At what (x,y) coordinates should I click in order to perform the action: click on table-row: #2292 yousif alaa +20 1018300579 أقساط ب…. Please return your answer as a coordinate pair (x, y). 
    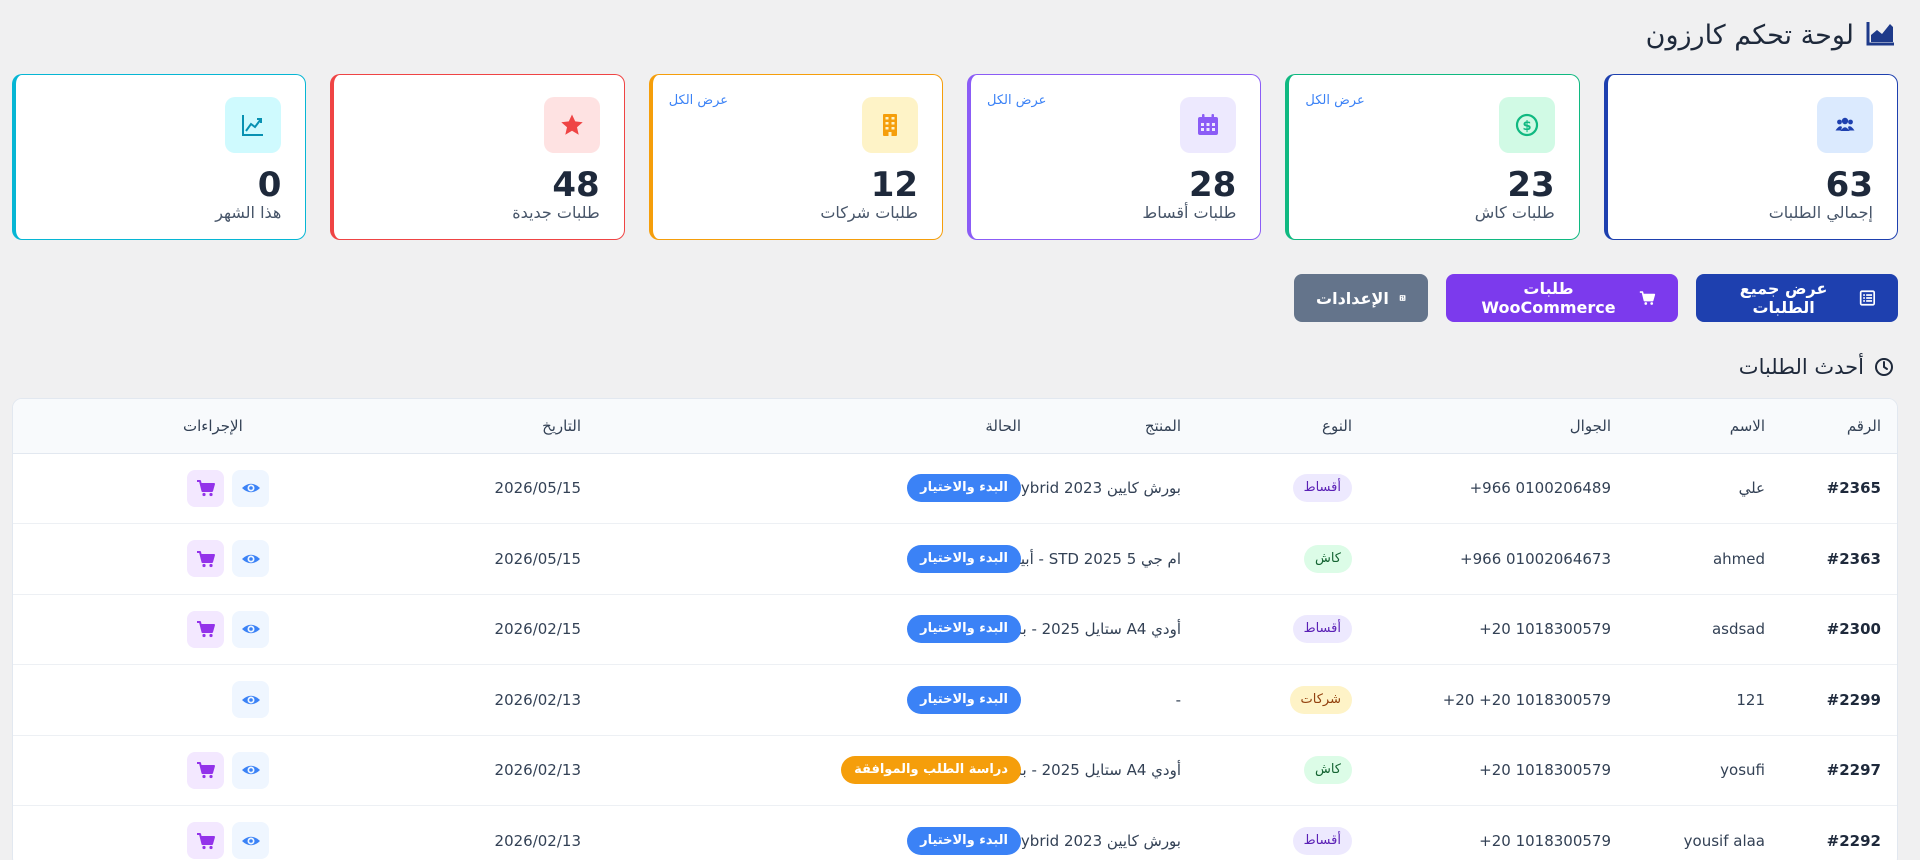
    Looking at the image, I should click on (955, 832).